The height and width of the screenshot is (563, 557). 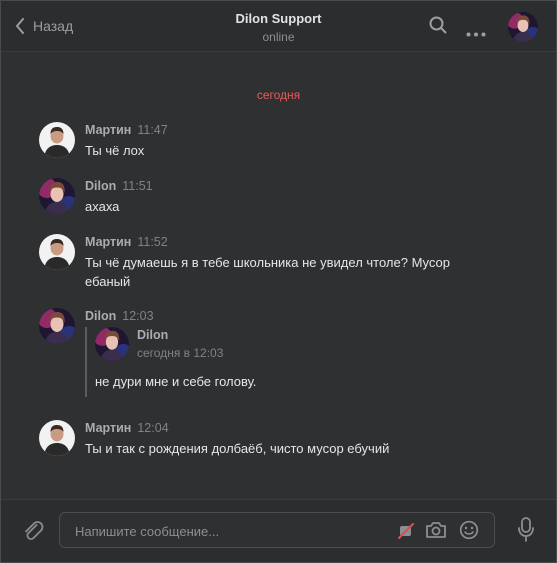 I want to click on message-time: 11:51, so click(x=137, y=186).